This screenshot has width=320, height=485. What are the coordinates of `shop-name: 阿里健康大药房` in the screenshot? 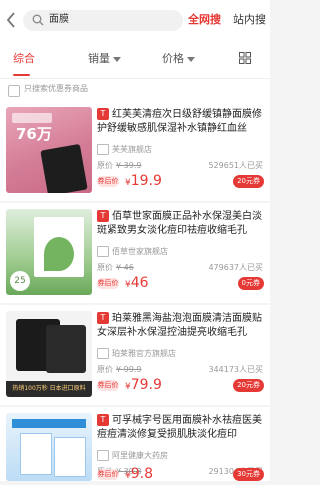 It's located at (132, 456).